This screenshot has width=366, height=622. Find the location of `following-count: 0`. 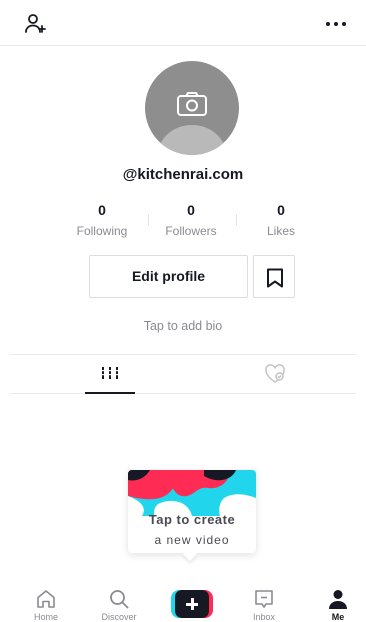

following-count: 0 is located at coordinates (102, 210).